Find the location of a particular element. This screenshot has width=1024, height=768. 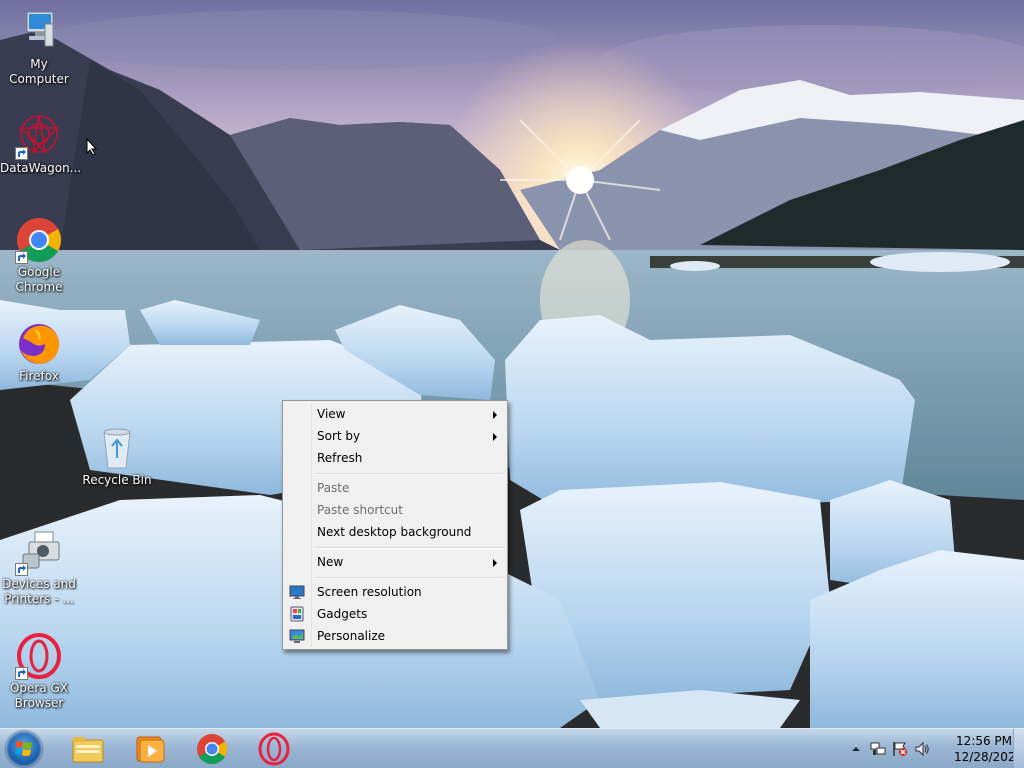

desktop-icon-label: Opera GX Browser is located at coordinates (39, 695).